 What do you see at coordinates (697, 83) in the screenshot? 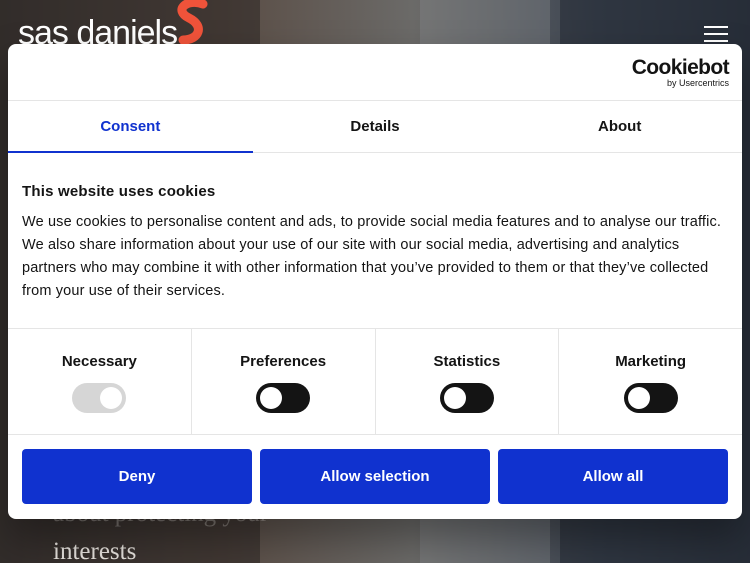
I see `cookiebot-byline: by Usercentrics` at bounding box center [697, 83].